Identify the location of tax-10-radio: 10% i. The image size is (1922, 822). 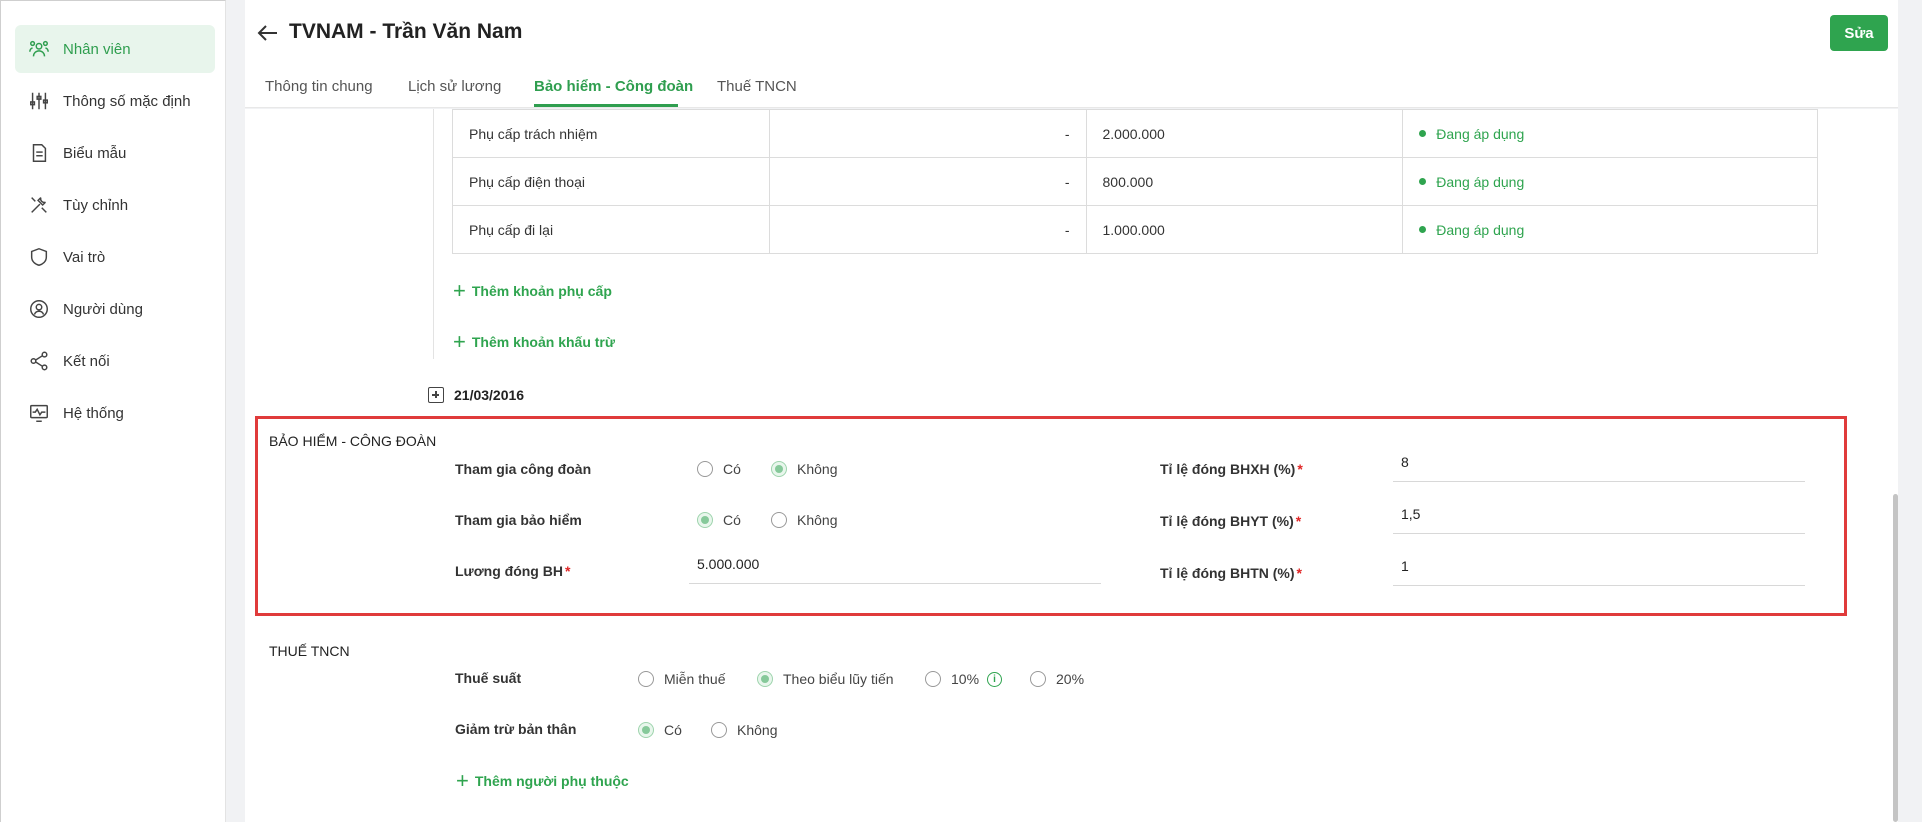
(964, 679).